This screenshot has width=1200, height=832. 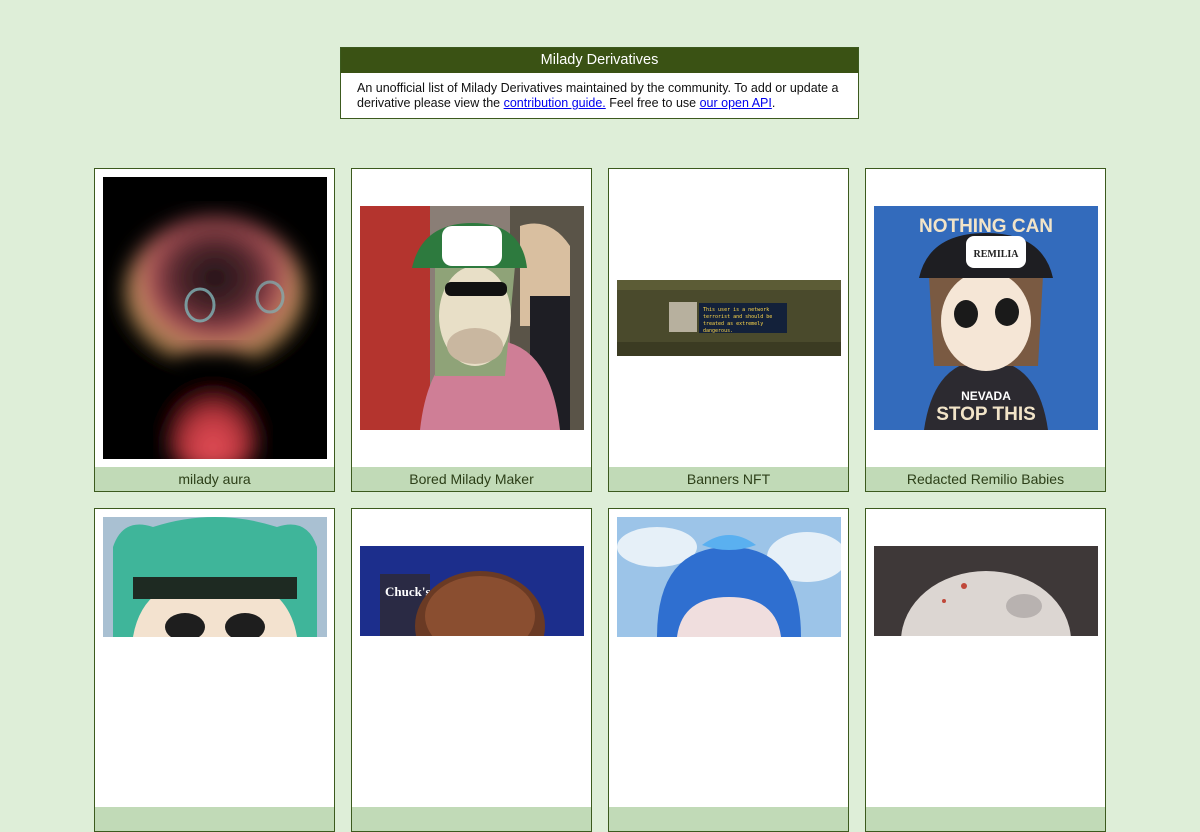 I want to click on derivative-card: Chuck's, so click(x=471, y=670).